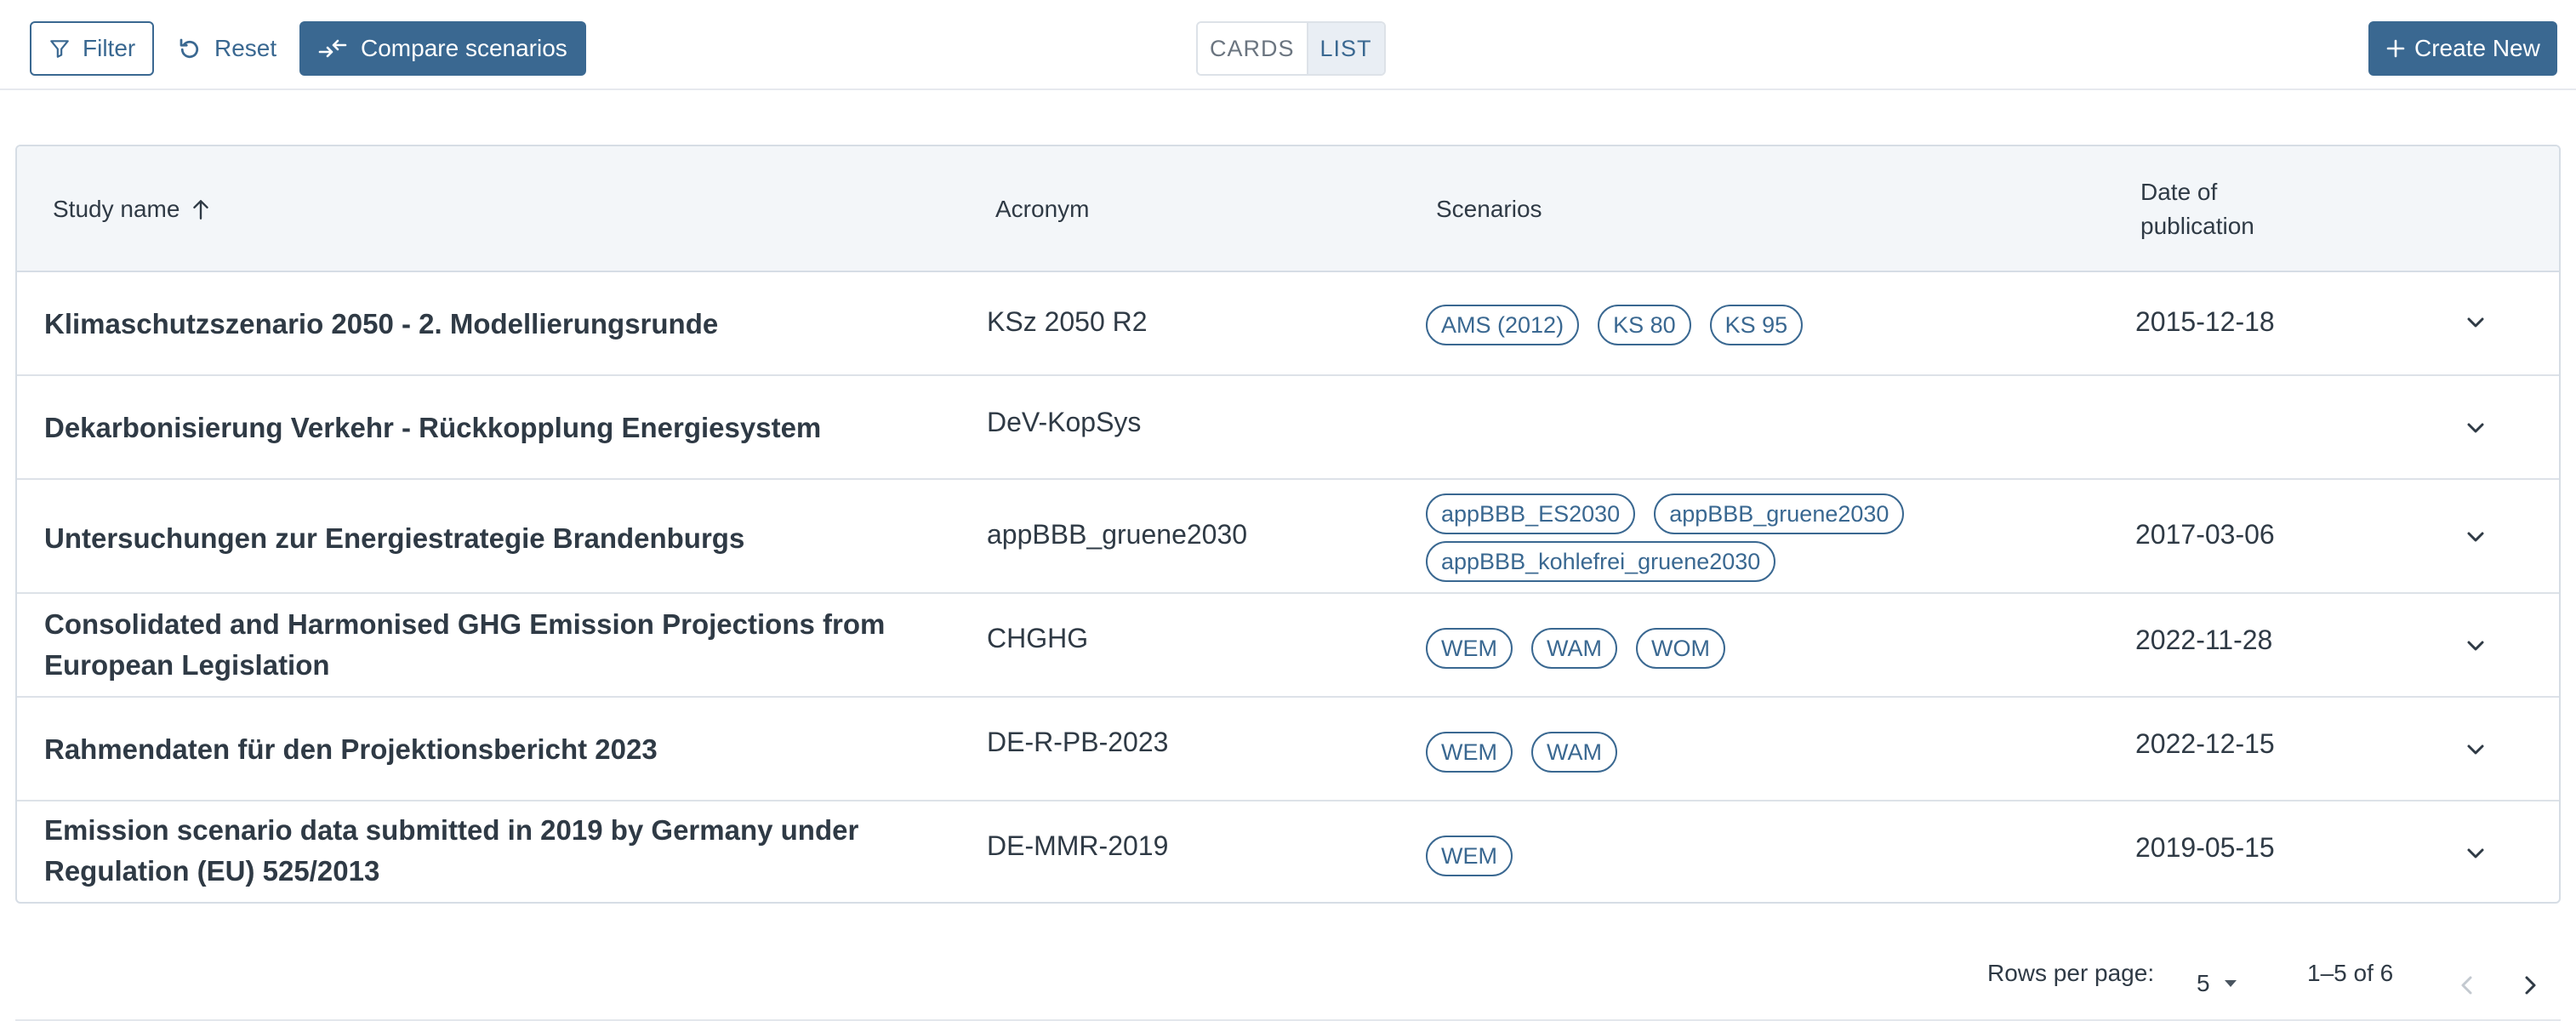  I want to click on reset-icon, so click(190, 48).